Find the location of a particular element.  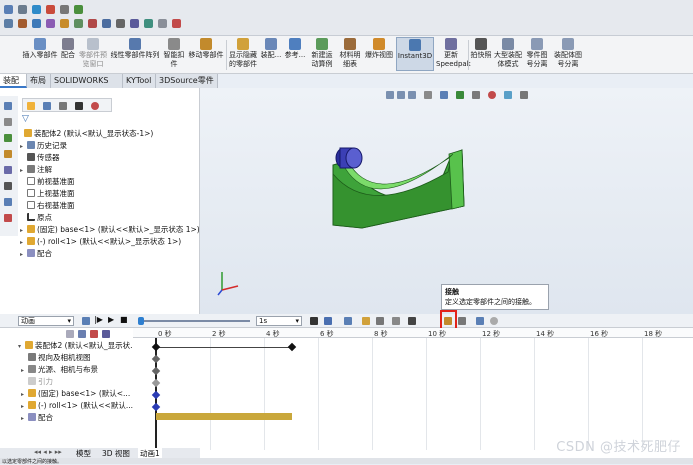

collapse-icon is located at coordinates (106, 334).